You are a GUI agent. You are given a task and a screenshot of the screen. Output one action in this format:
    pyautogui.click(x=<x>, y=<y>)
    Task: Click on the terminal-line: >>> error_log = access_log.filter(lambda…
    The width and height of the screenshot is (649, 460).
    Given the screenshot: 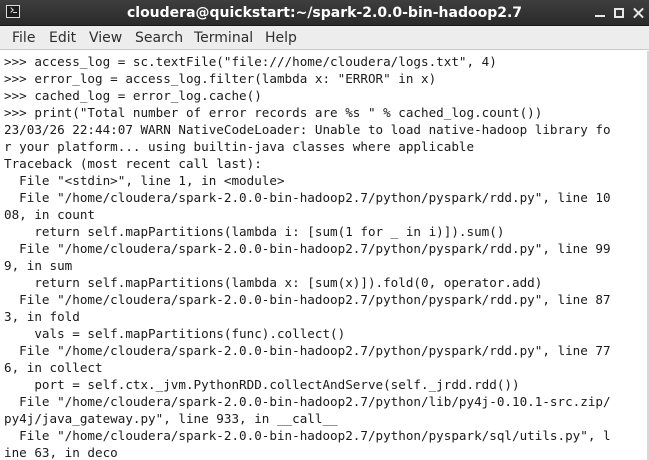 What is the action you would take?
    pyautogui.click(x=220, y=78)
    